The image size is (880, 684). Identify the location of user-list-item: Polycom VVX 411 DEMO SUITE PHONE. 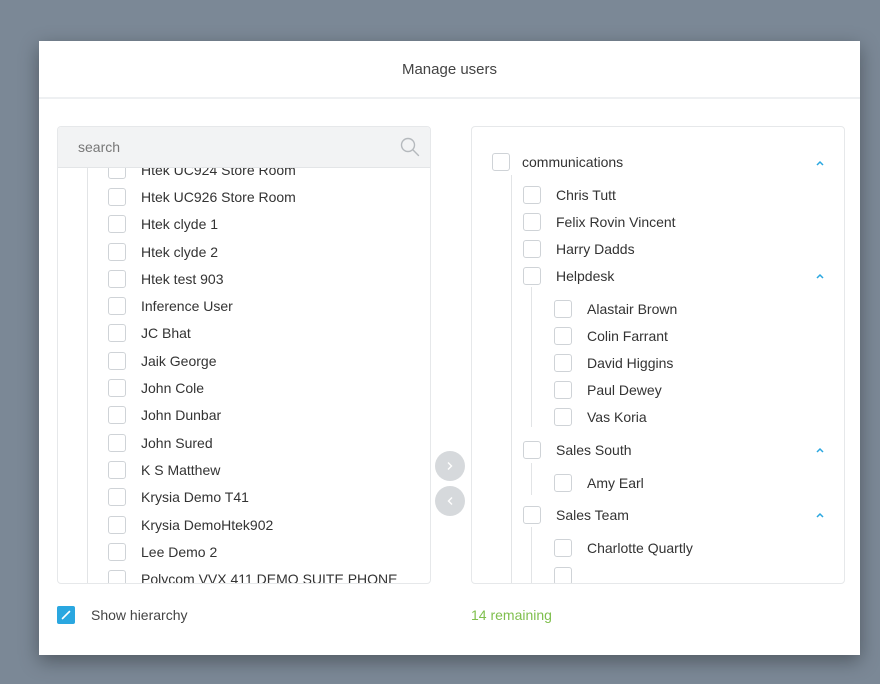
(252, 574).